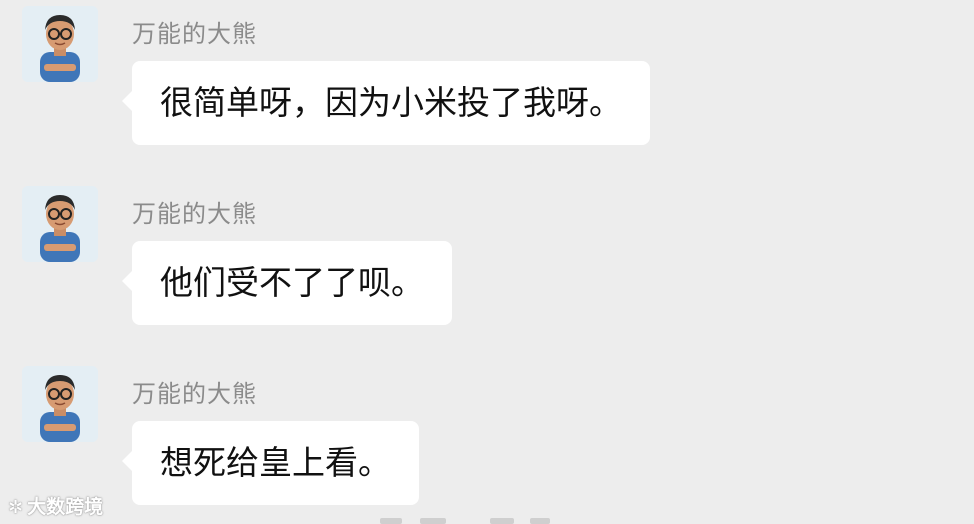 The height and width of the screenshot is (524, 974). Describe the element at coordinates (287, 283) in the screenshot. I see `message-bubble: 他们受不了了呗。` at that location.